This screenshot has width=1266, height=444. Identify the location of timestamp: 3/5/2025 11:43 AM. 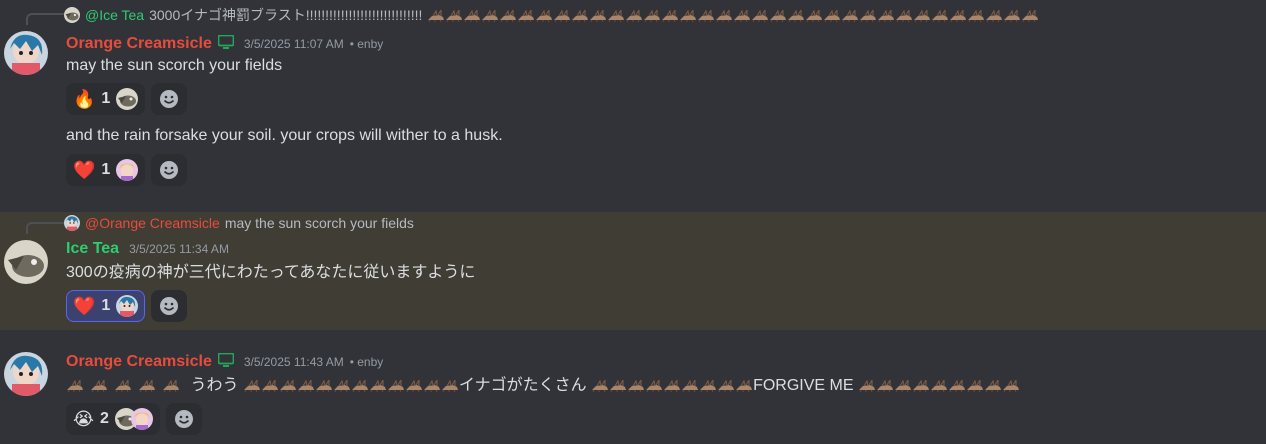
(294, 362).